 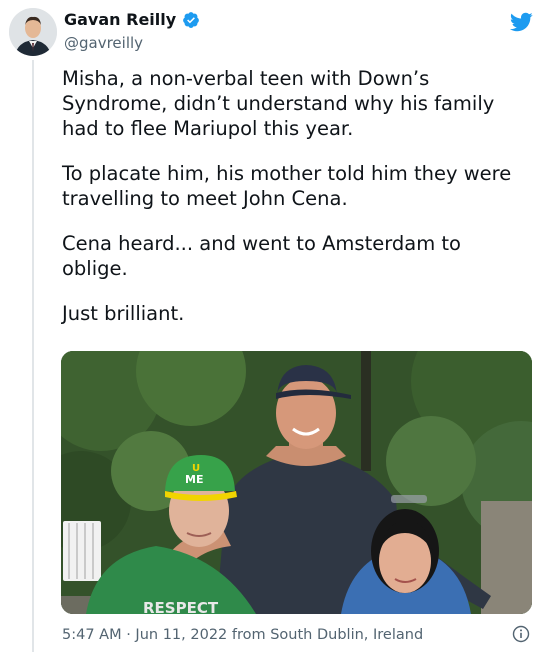 What do you see at coordinates (191, 20) in the screenshot?
I see `verified-badge-icon` at bounding box center [191, 20].